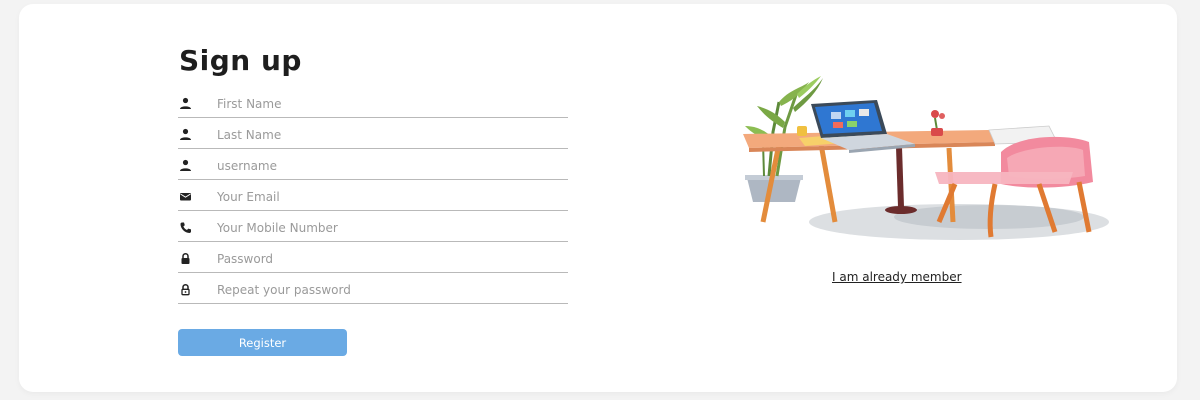  Describe the element at coordinates (185, 196) in the screenshot. I see `email-icon` at that location.